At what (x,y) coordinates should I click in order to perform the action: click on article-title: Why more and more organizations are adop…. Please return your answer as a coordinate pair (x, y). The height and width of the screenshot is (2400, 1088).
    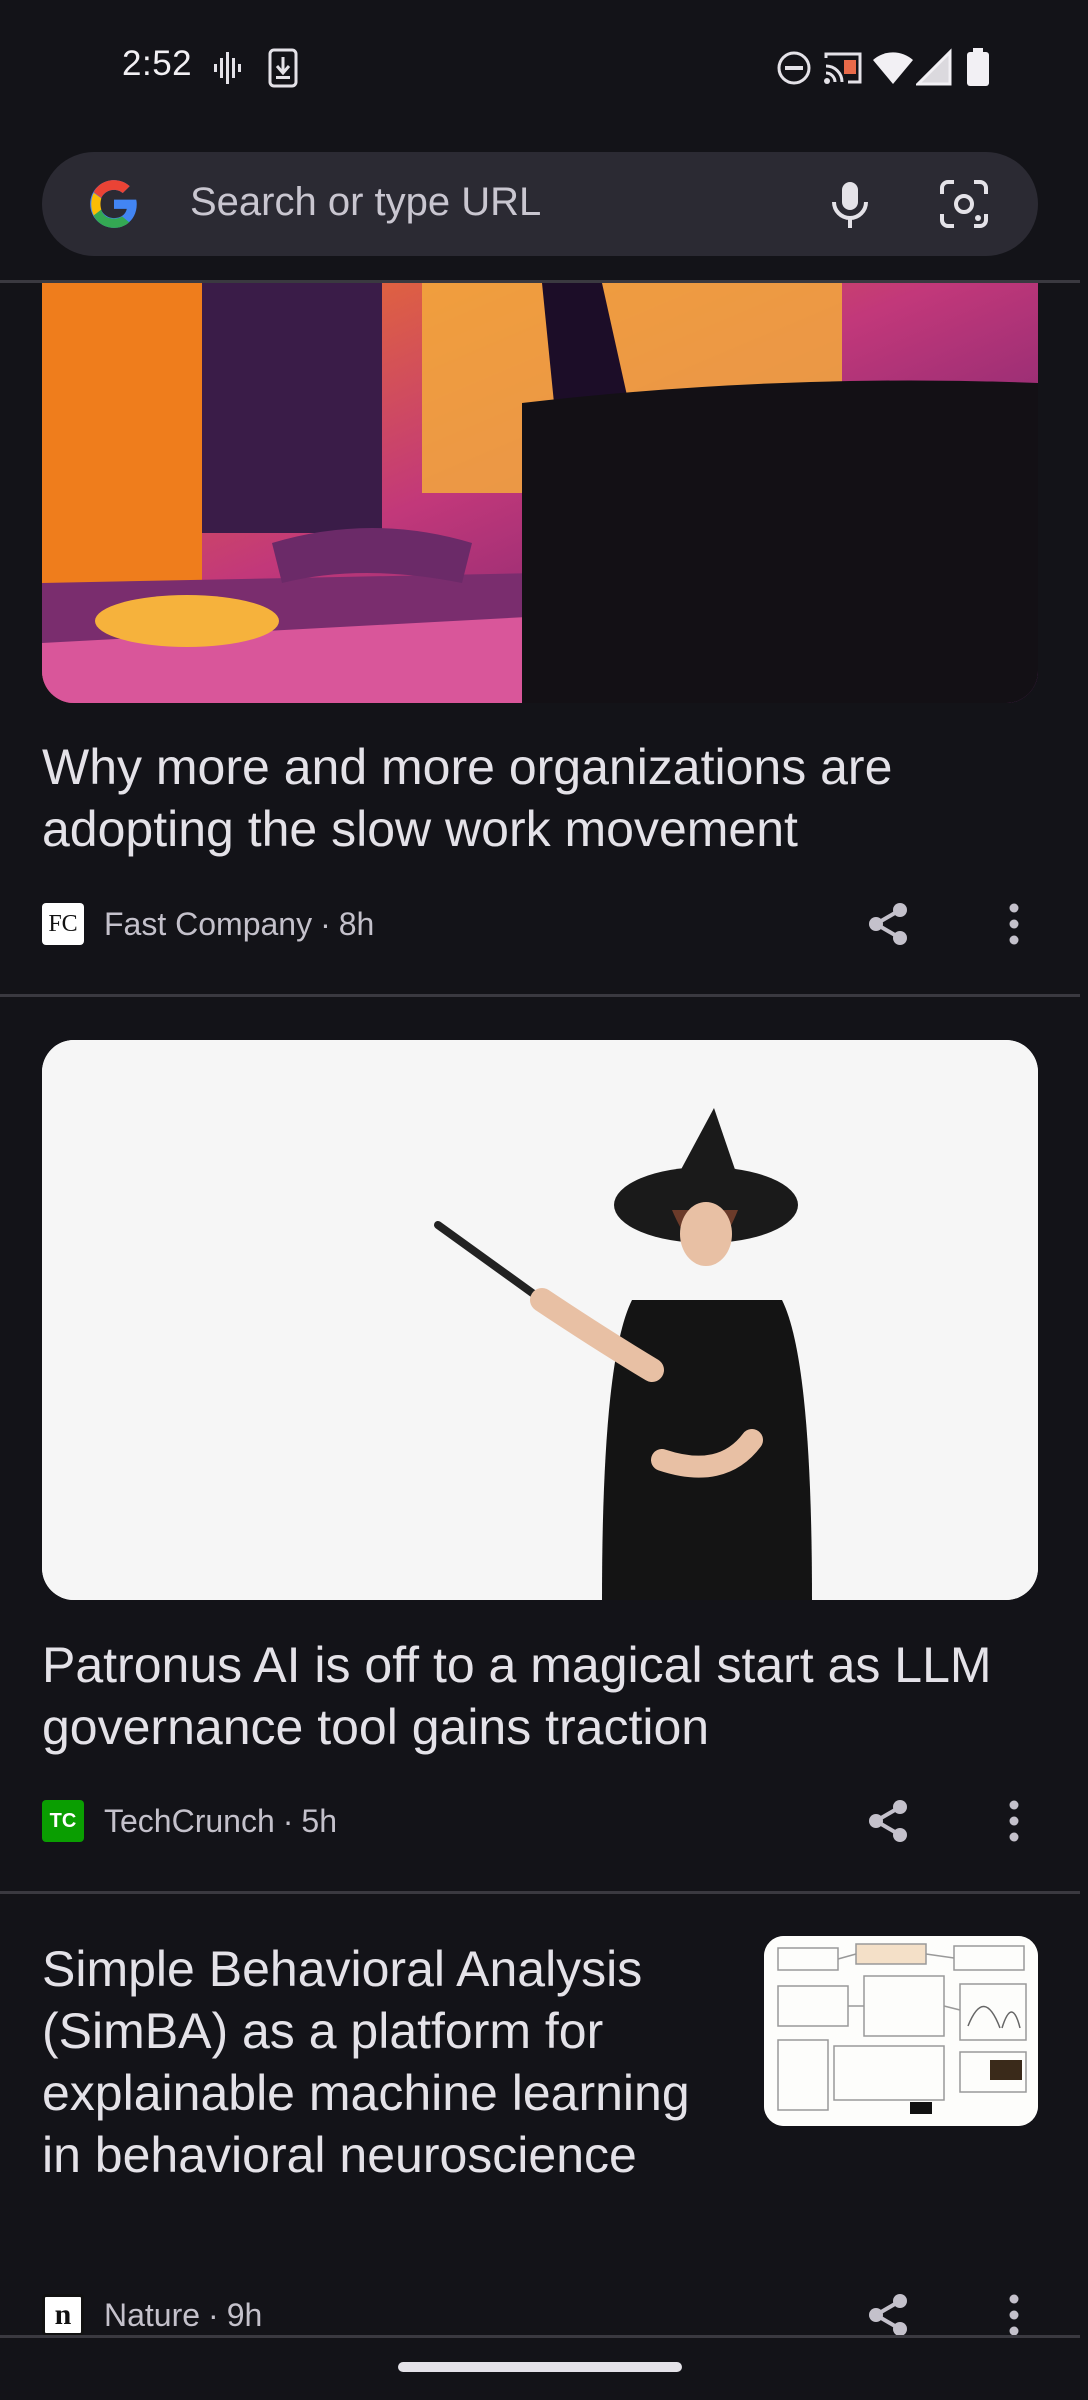
    Looking at the image, I should click on (522, 798).